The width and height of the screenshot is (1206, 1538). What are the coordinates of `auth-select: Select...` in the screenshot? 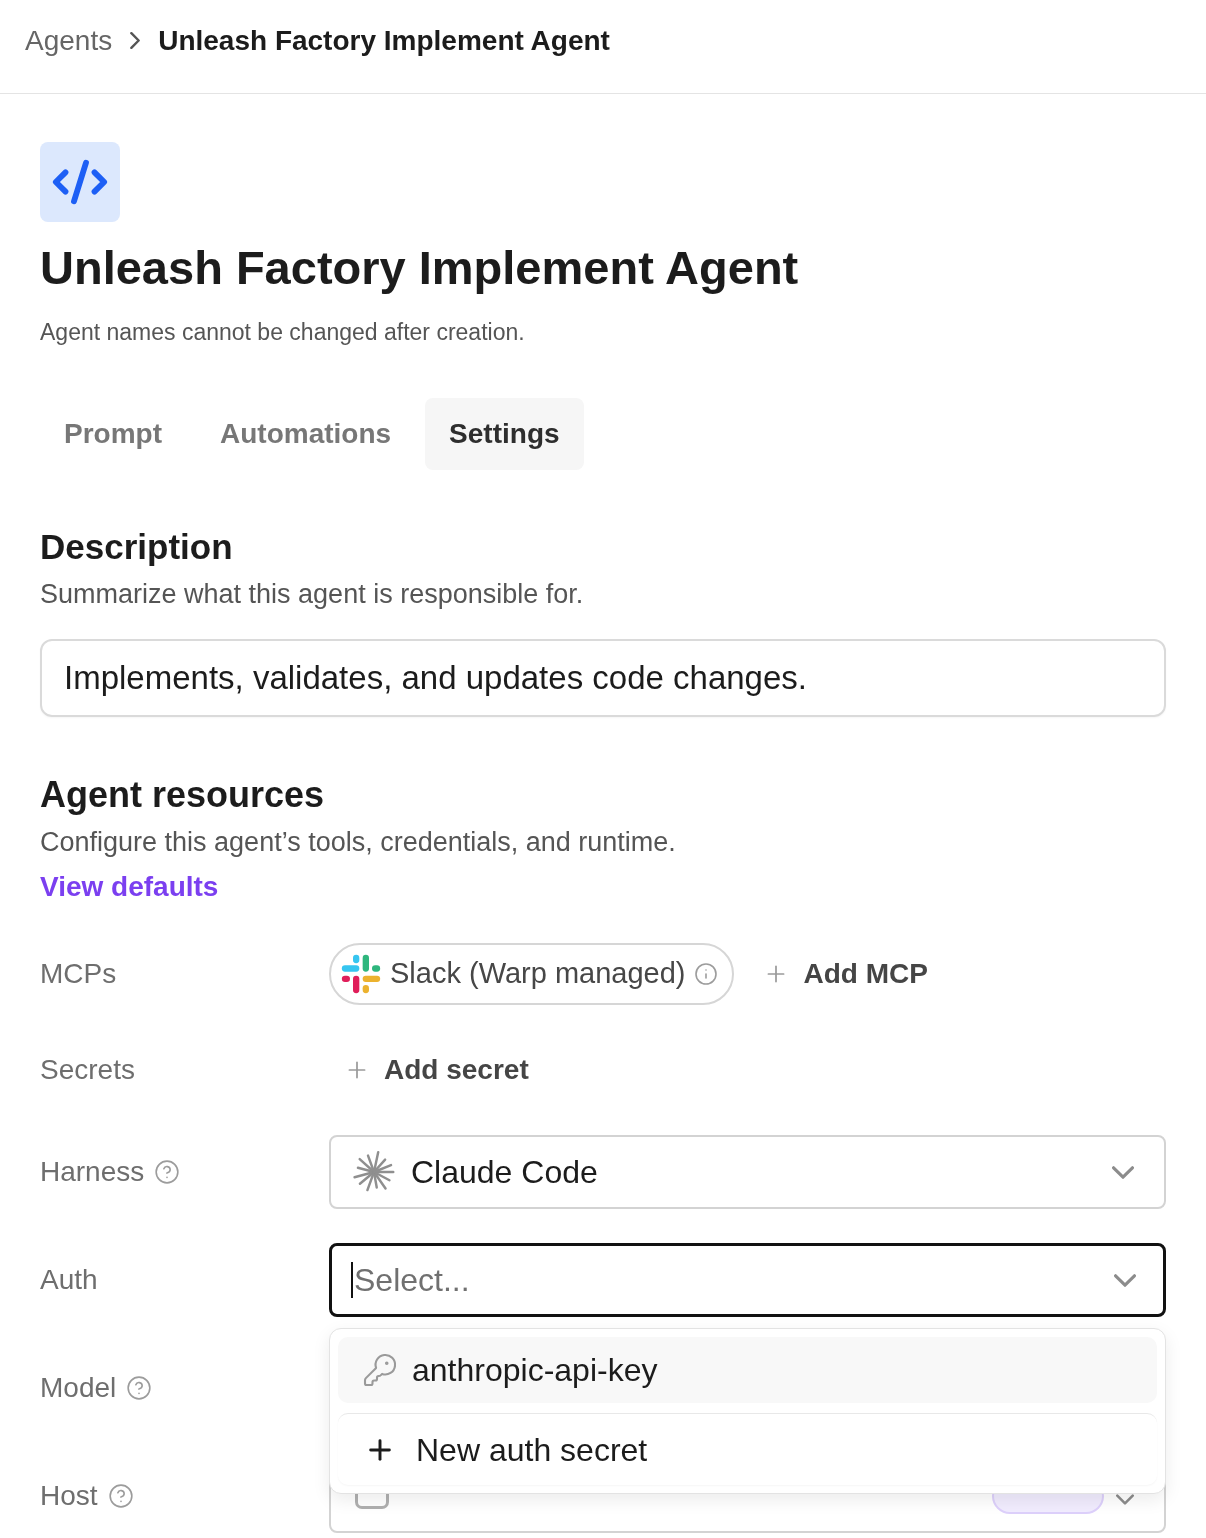 It's located at (747, 1280).